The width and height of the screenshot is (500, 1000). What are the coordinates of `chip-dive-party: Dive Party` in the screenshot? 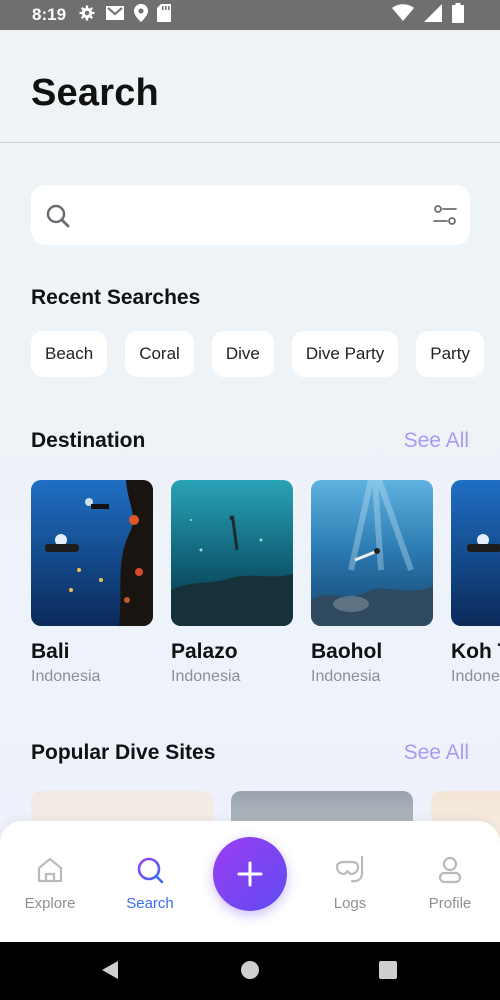 It's located at (345, 354).